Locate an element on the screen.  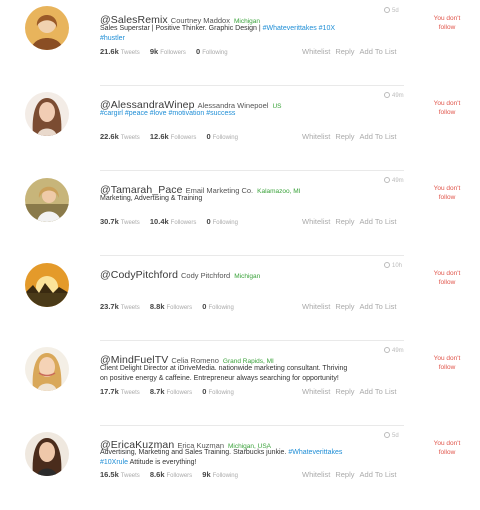
user-name: Cody Pitchford is located at coordinates (206, 275).